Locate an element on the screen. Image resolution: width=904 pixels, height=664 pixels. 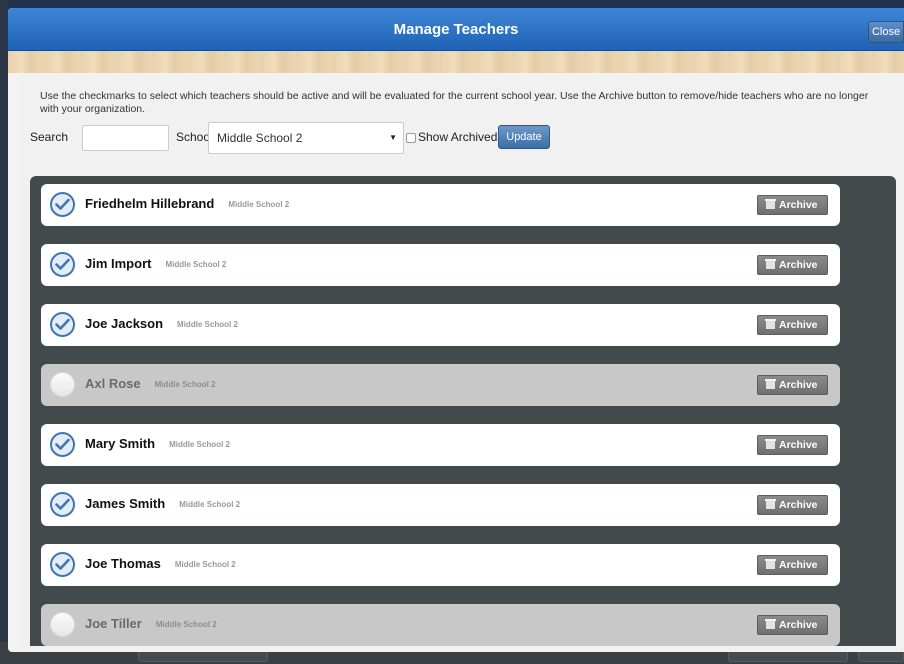
teacher-name: Jim Import is located at coordinates (118, 263).